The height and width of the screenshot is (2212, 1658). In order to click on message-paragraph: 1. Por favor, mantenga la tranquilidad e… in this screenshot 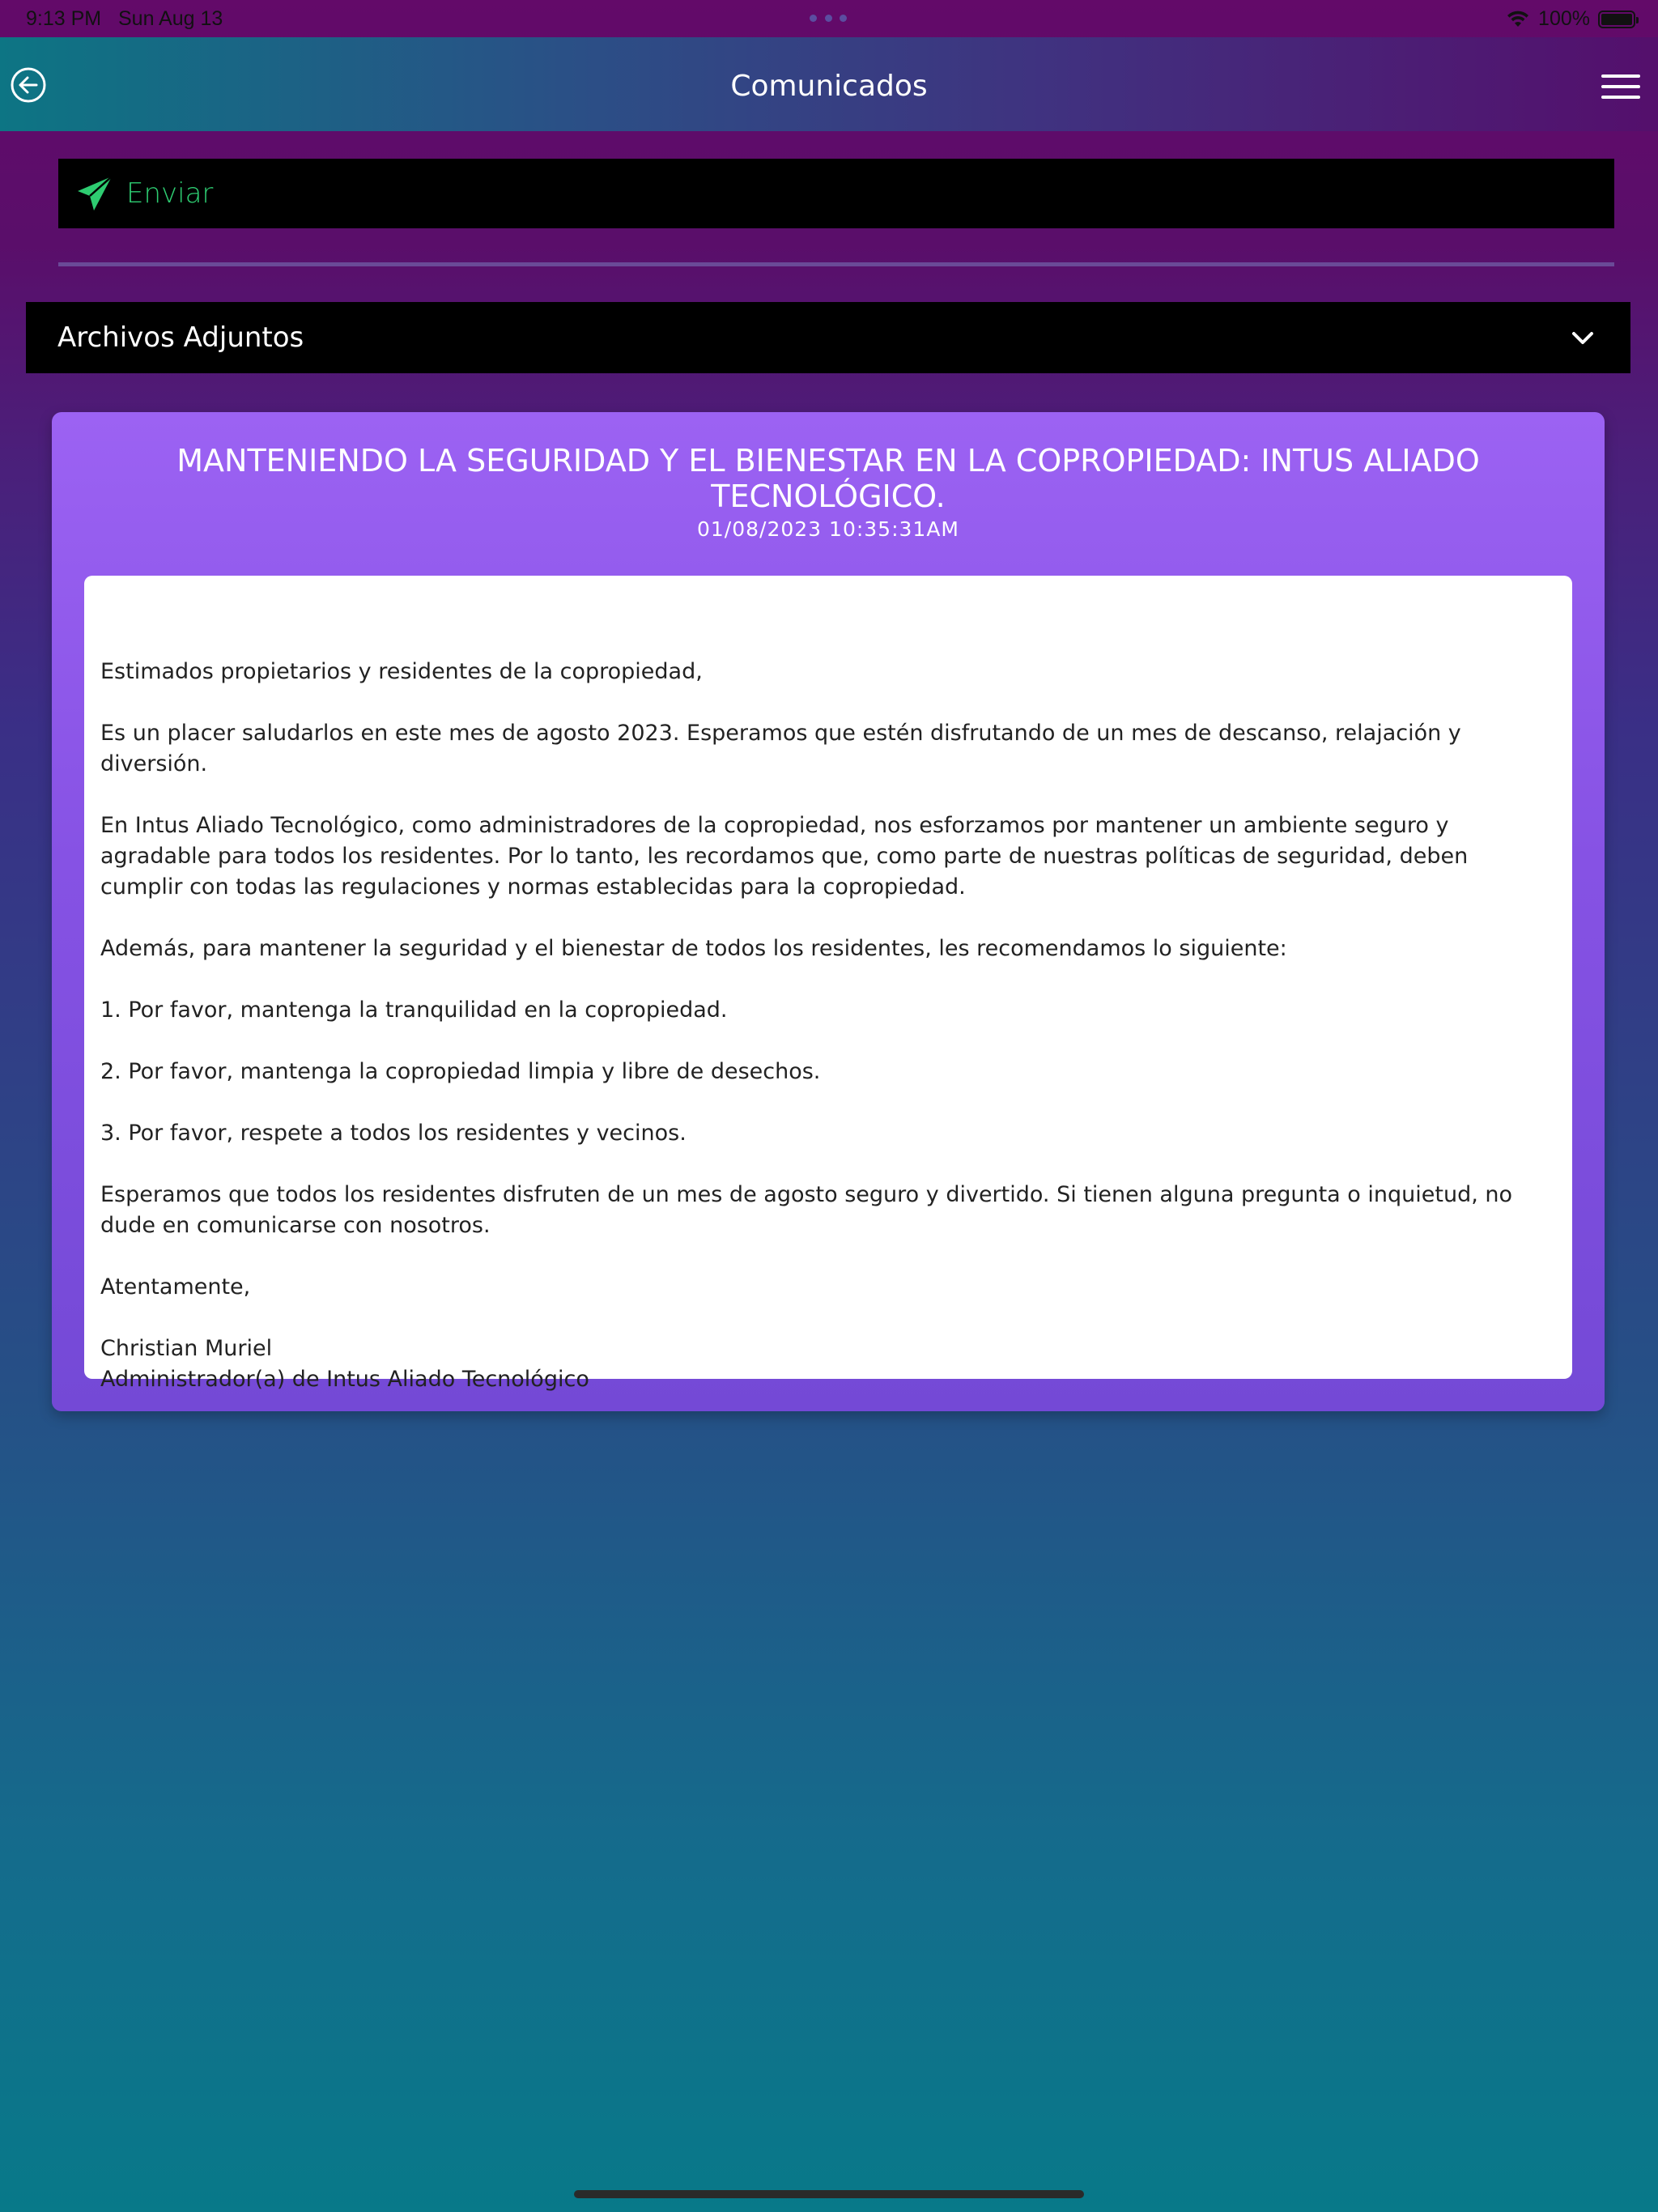, I will do `click(414, 1011)`.